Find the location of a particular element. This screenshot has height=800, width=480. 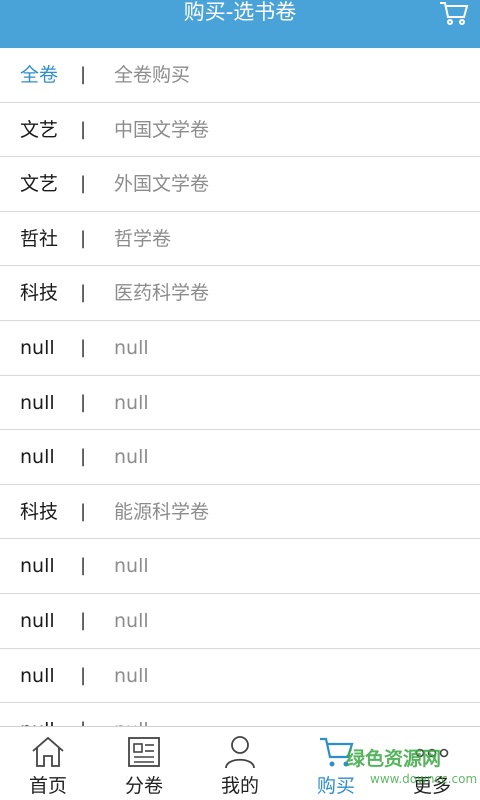

cart-button is located at coordinates (454, 13).